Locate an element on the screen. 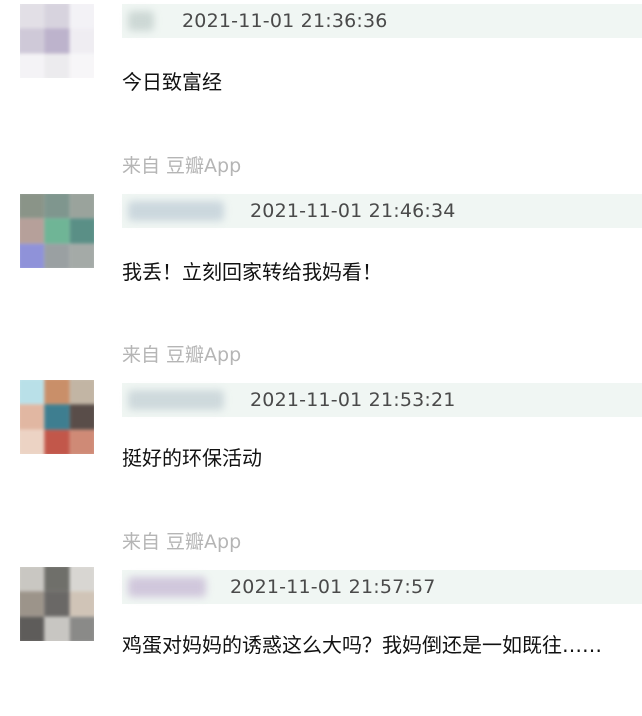  comment-header: 2021-11-01 21:57:57 is located at coordinates (382, 587).